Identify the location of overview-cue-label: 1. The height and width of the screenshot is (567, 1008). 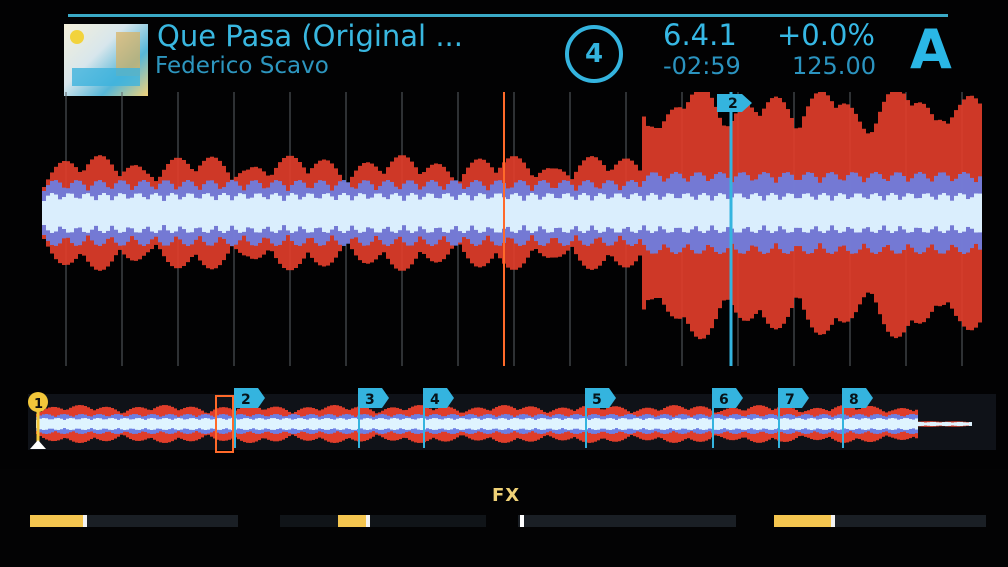
(38, 404).